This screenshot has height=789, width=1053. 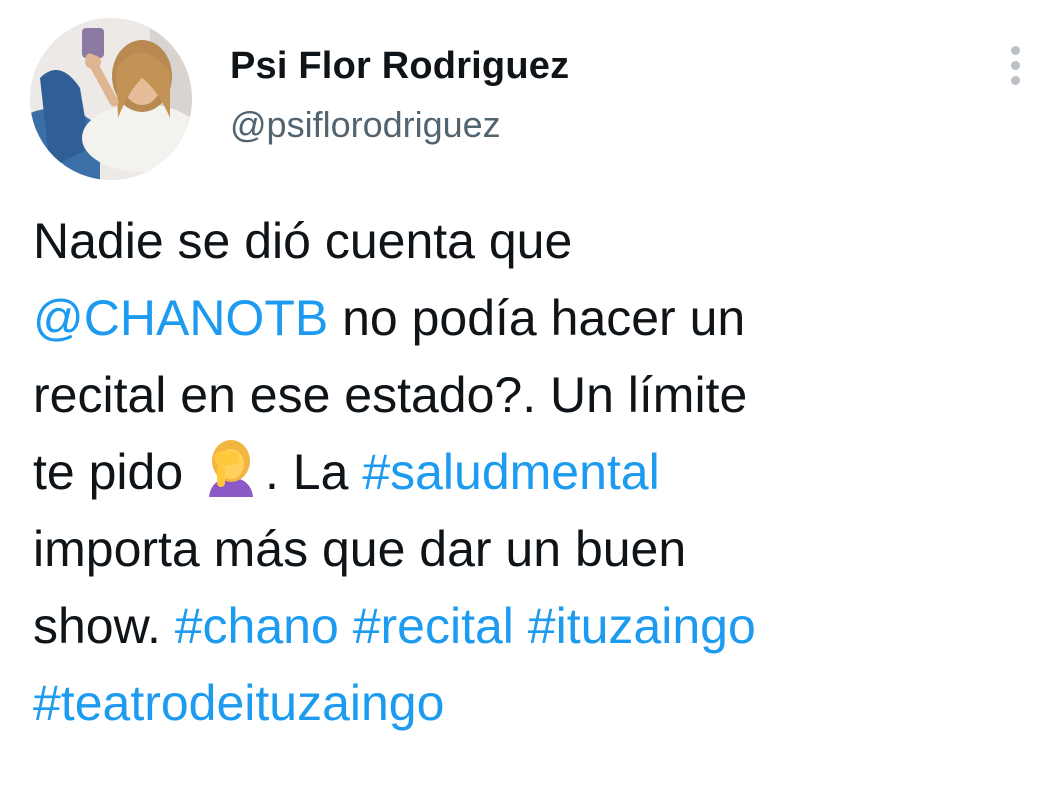 I want to click on tweet-line: te pido . La #saludmental, so click(x=533, y=472).